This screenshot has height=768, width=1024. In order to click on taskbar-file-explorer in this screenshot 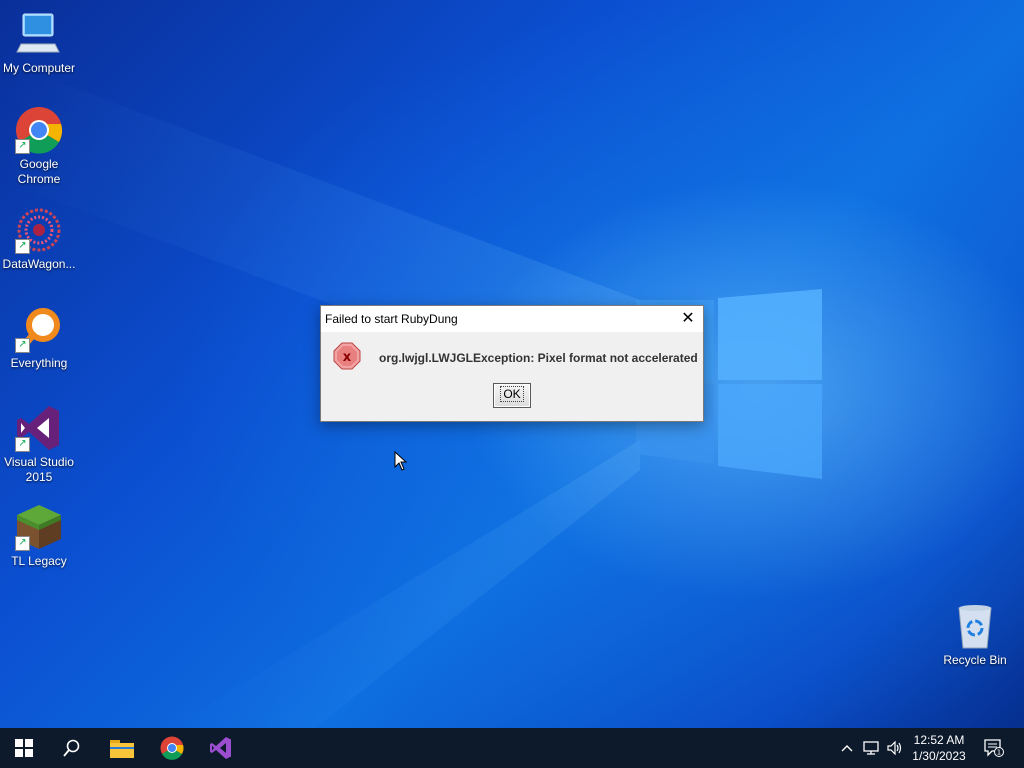, I will do `click(122, 748)`.